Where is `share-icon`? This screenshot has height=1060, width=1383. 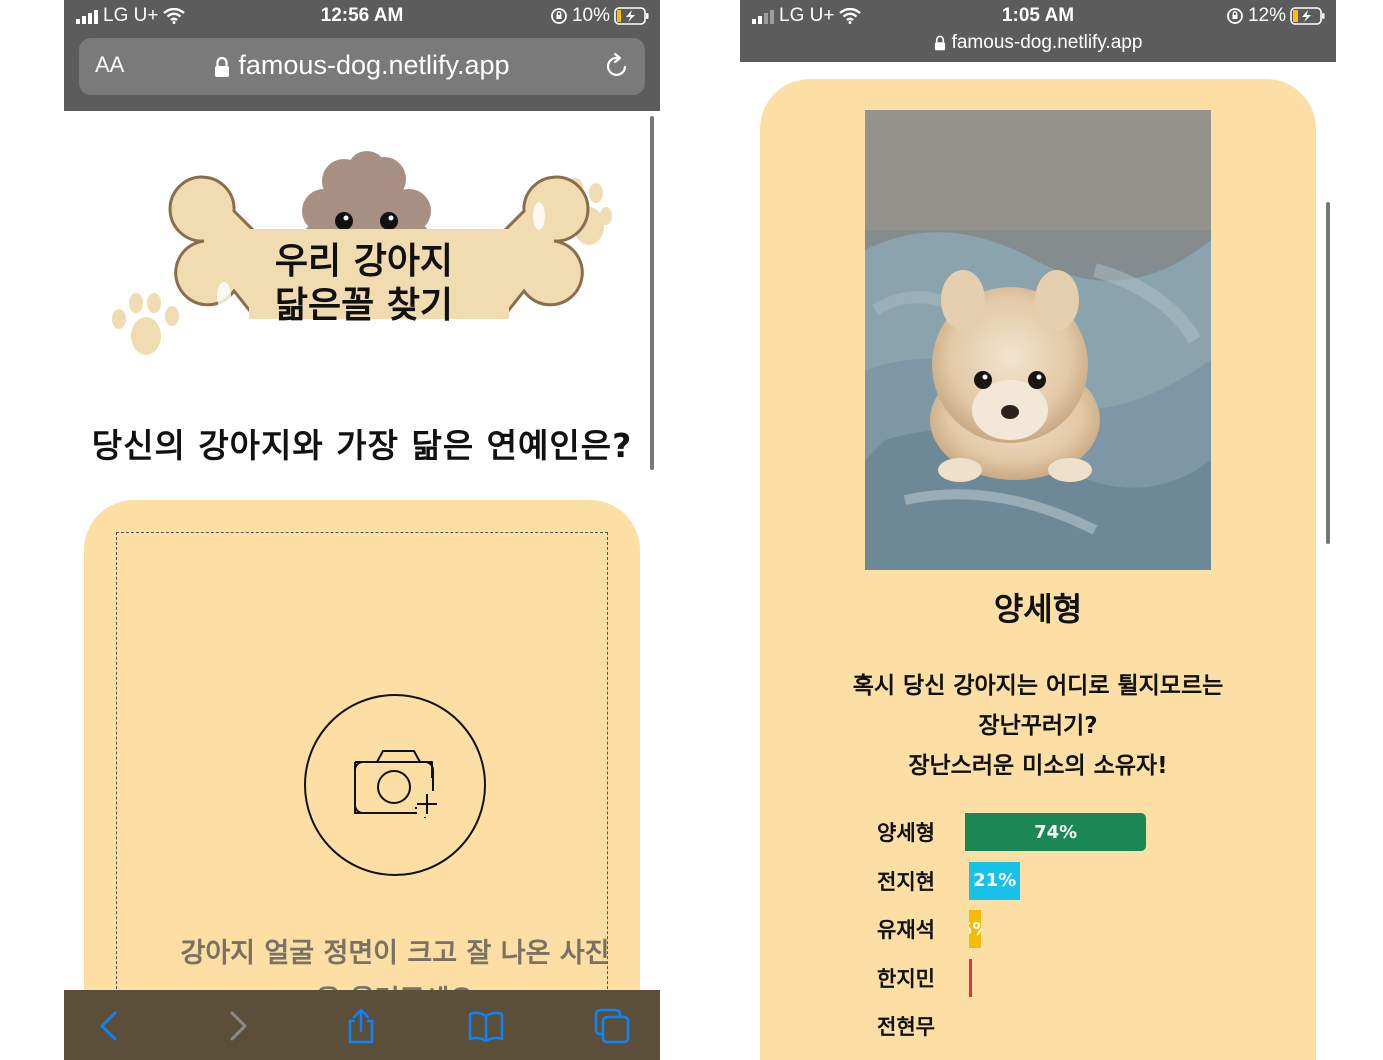
share-icon is located at coordinates (361, 1026).